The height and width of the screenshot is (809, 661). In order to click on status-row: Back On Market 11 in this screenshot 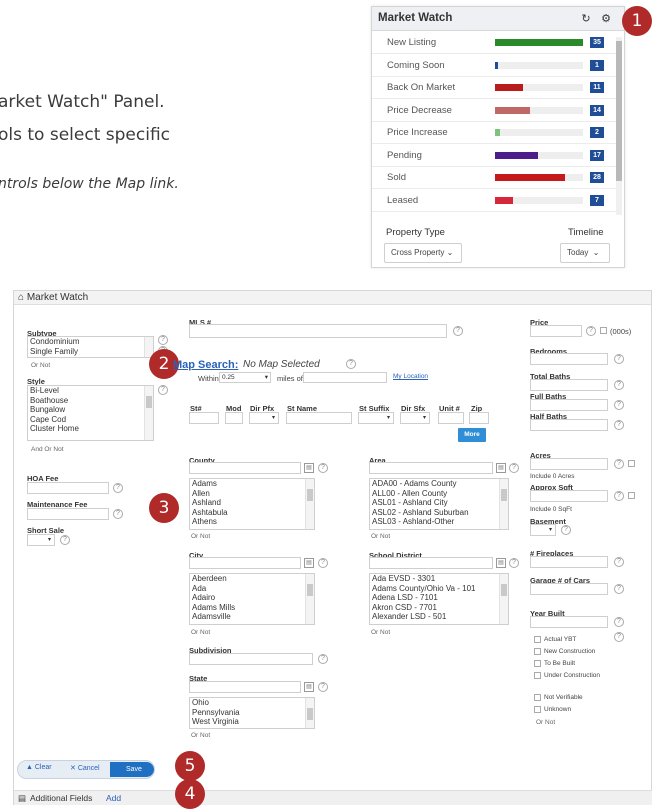, I will do `click(494, 88)`.